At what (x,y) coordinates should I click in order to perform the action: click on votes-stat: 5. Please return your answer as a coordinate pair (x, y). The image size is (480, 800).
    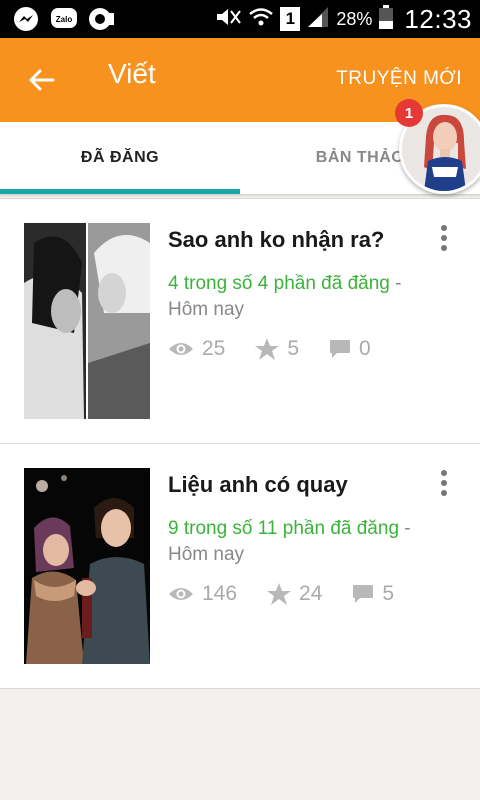
    Looking at the image, I should click on (277, 349).